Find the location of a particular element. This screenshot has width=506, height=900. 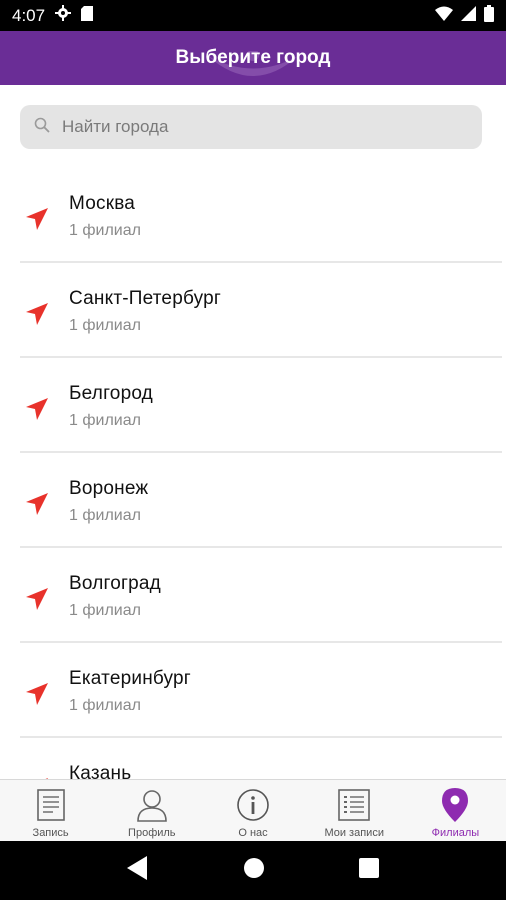

status-bar: 4:07 is located at coordinates (253, 15).